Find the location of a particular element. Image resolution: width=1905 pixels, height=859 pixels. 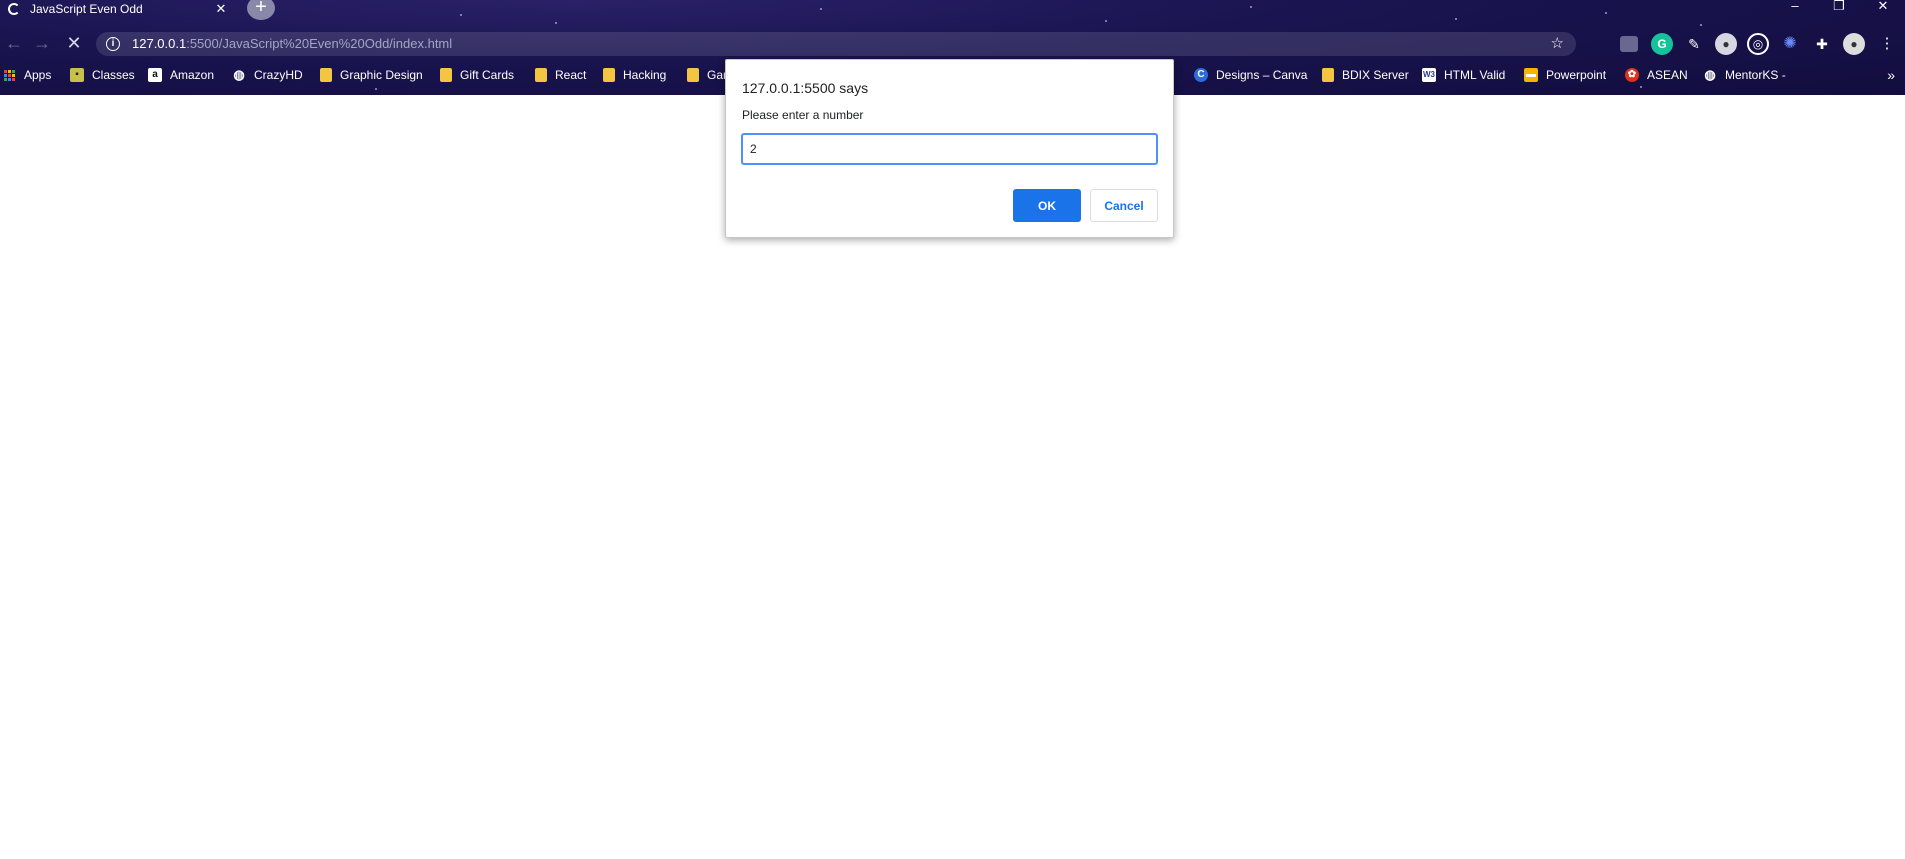

bookmark-label: Hacking is located at coordinates (645, 75).